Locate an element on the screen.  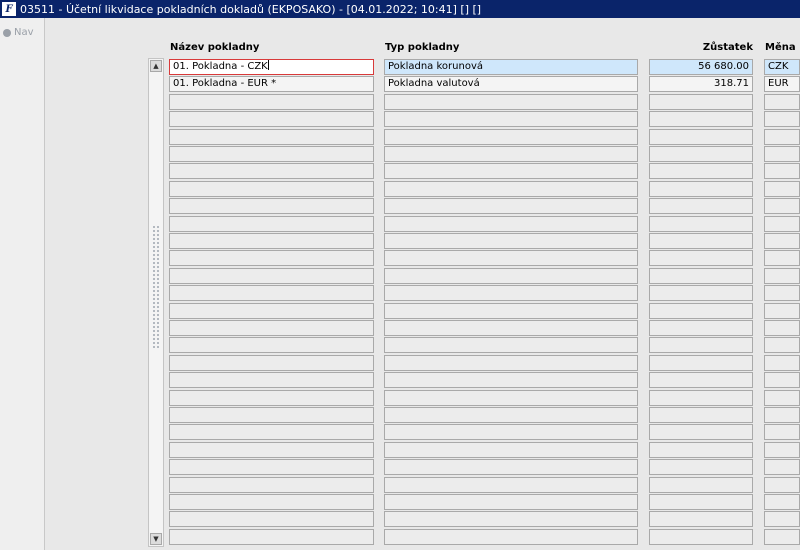
cell-balance: 318.71 is located at coordinates (701, 84).